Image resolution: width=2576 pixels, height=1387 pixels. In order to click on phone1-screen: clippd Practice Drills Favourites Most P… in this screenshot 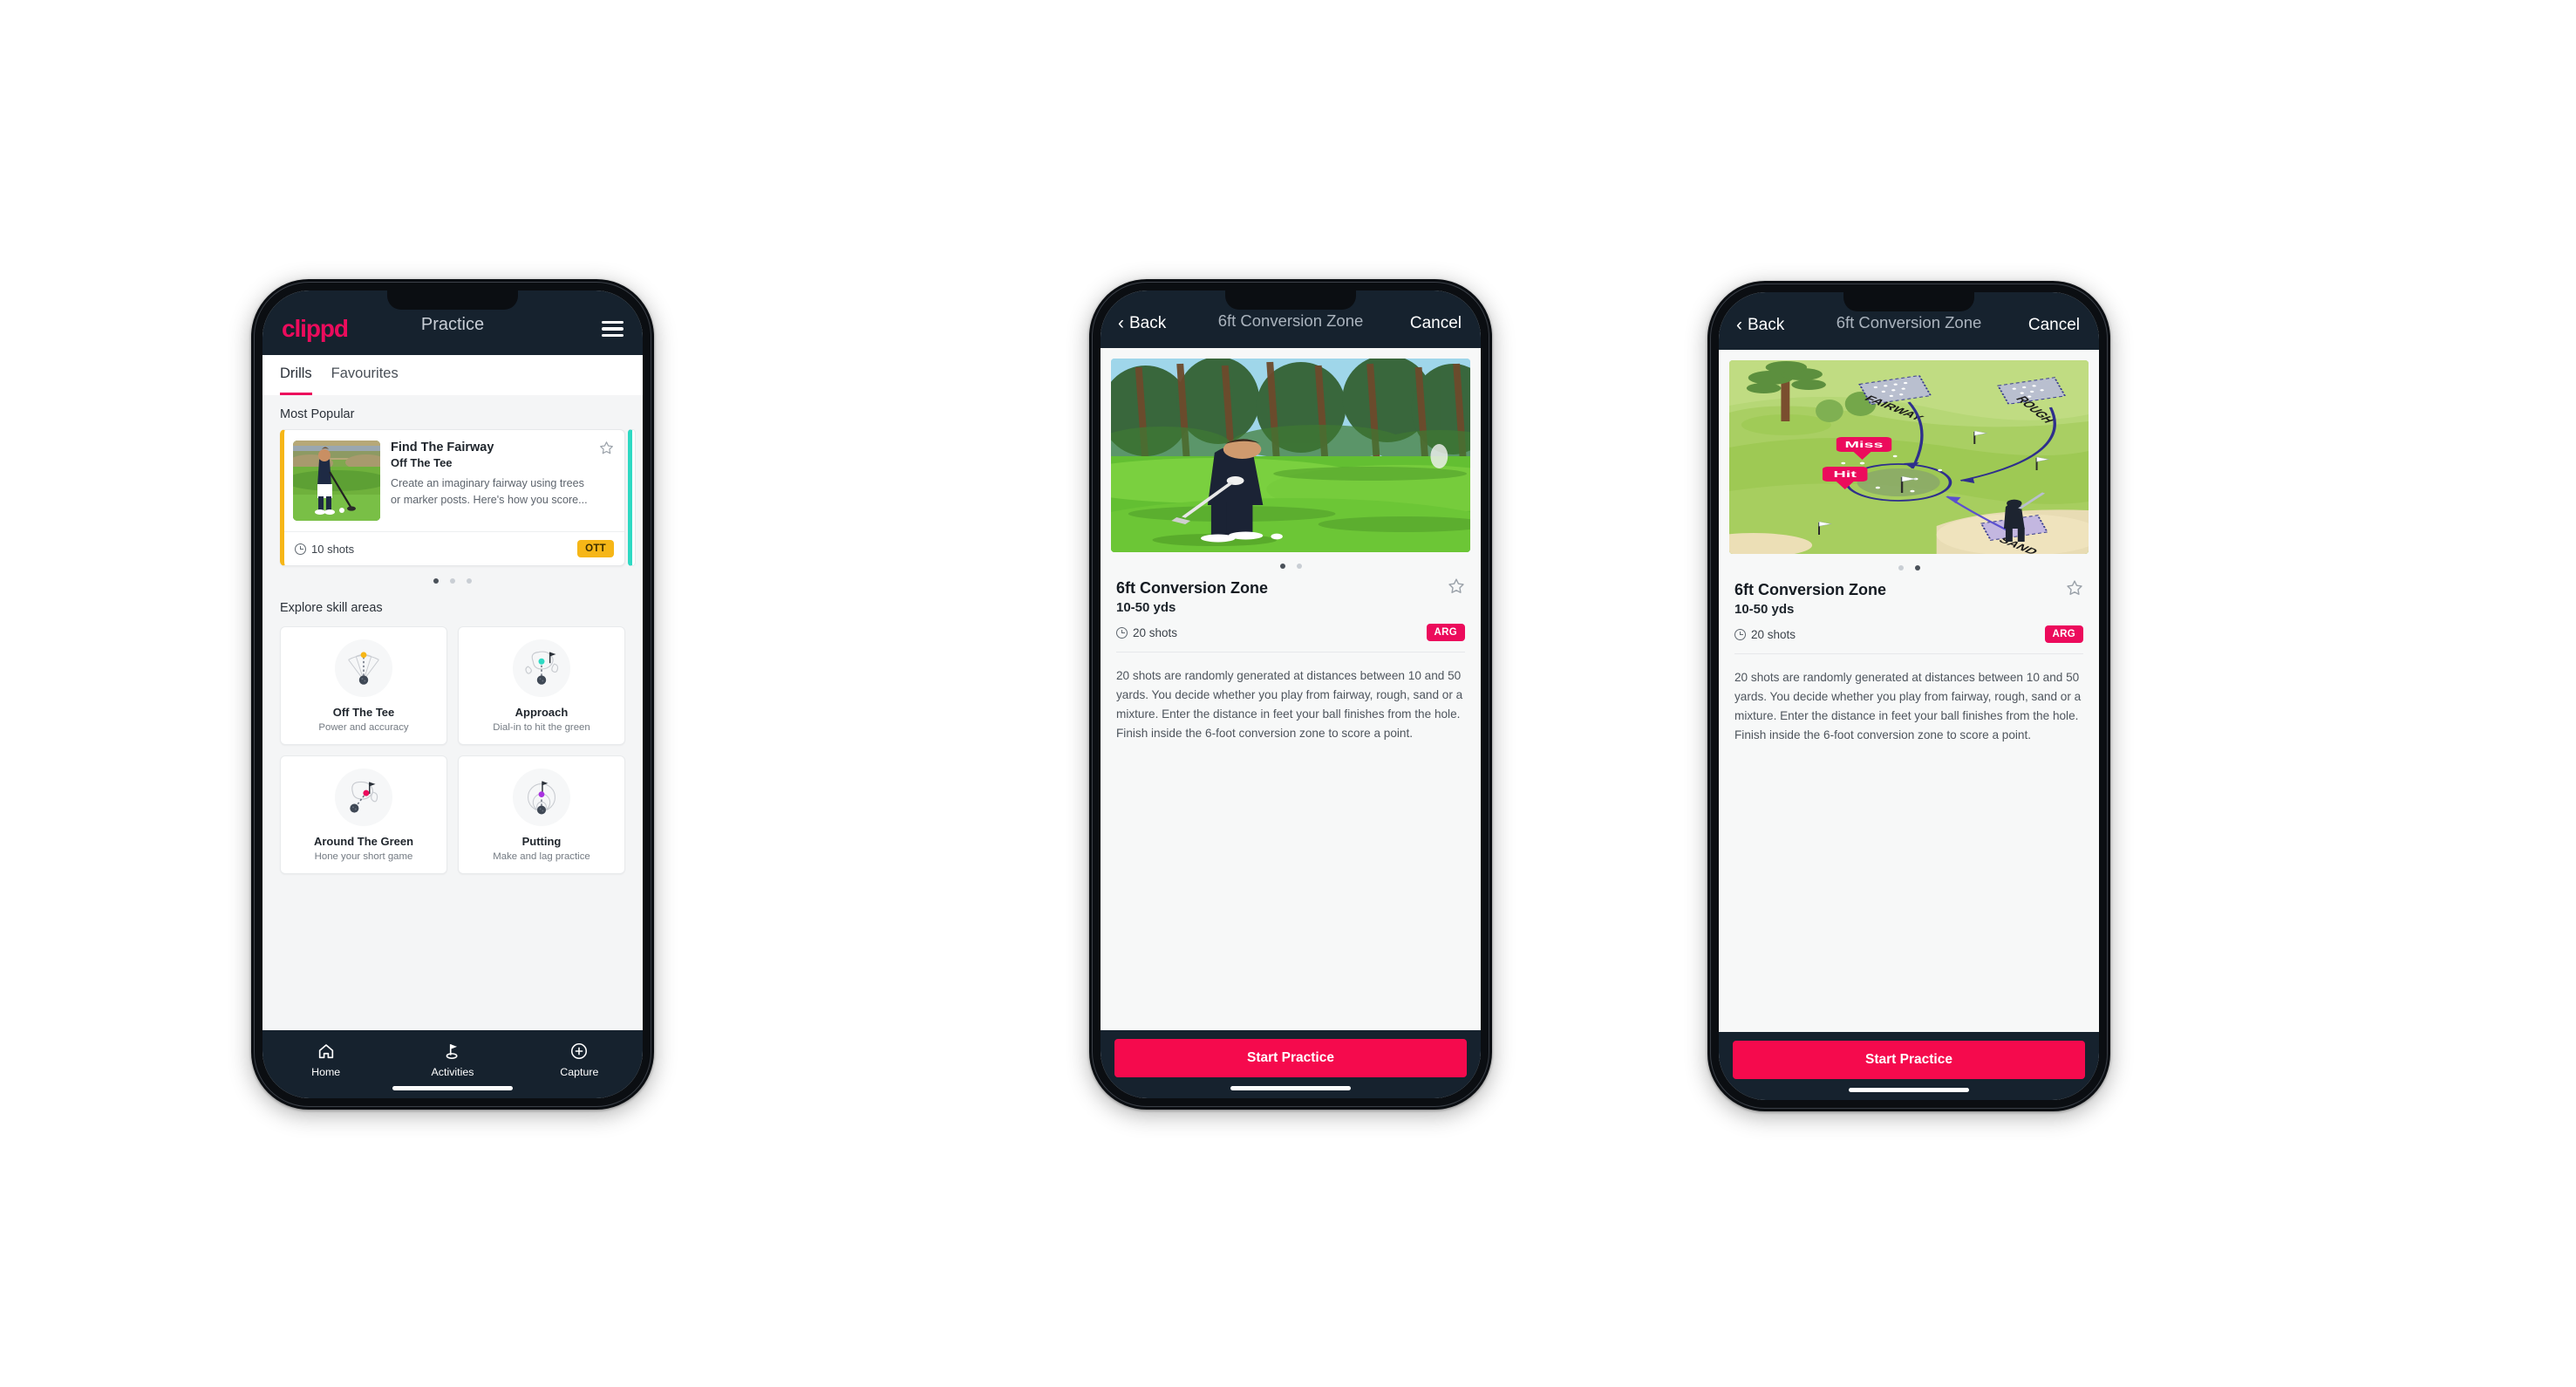, I will do `click(452, 694)`.